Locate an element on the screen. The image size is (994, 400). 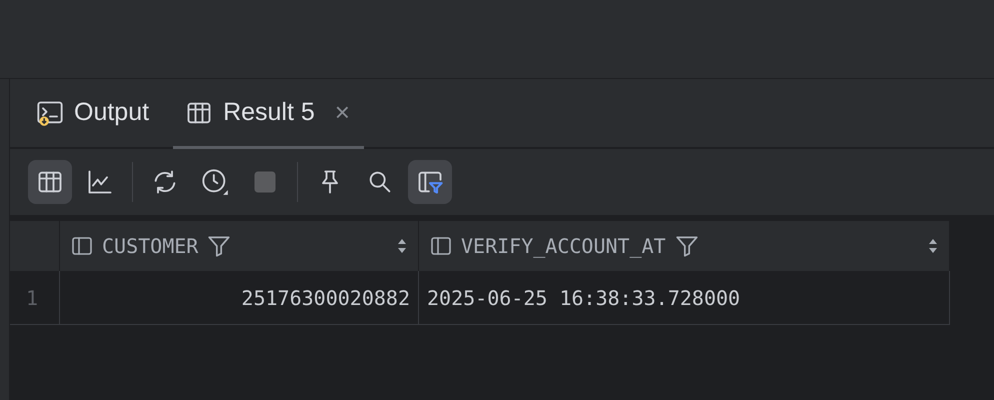
row-number: 1 is located at coordinates (35, 298).